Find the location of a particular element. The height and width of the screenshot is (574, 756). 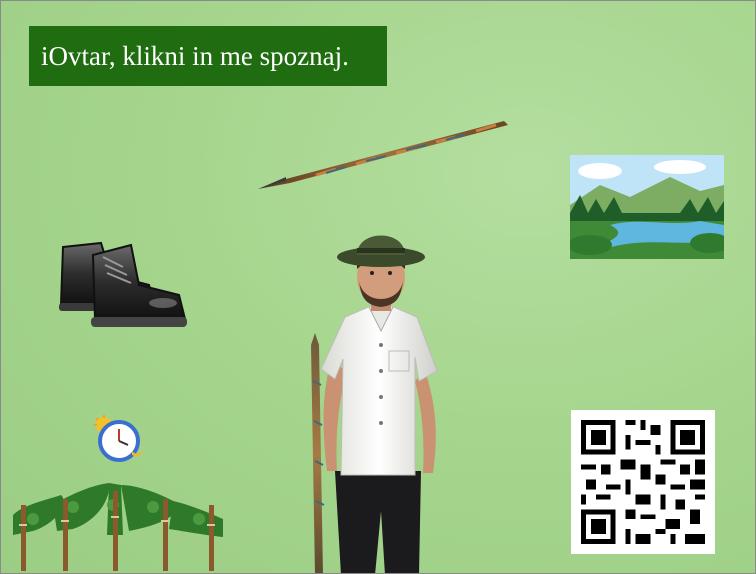

boots-icon is located at coordinates (122, 282).